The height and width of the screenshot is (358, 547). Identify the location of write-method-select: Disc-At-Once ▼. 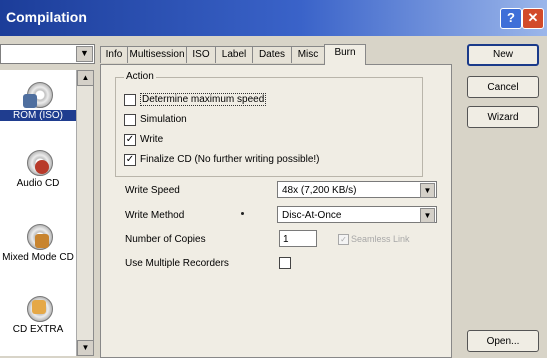
(357, 214).